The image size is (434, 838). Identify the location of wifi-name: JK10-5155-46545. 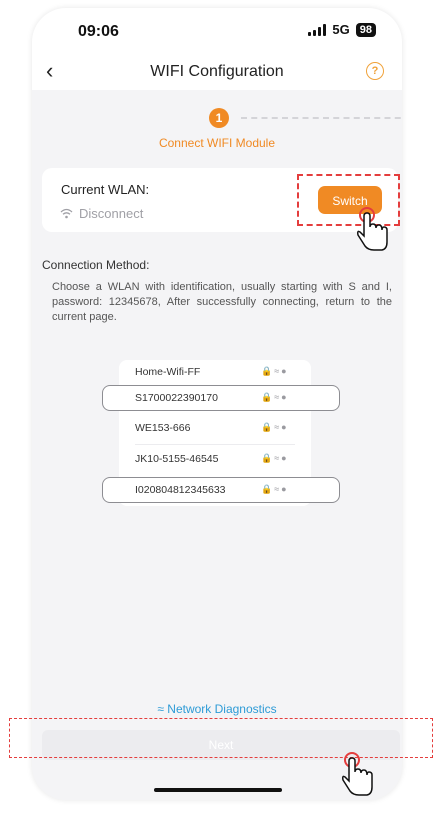
(177, 459).